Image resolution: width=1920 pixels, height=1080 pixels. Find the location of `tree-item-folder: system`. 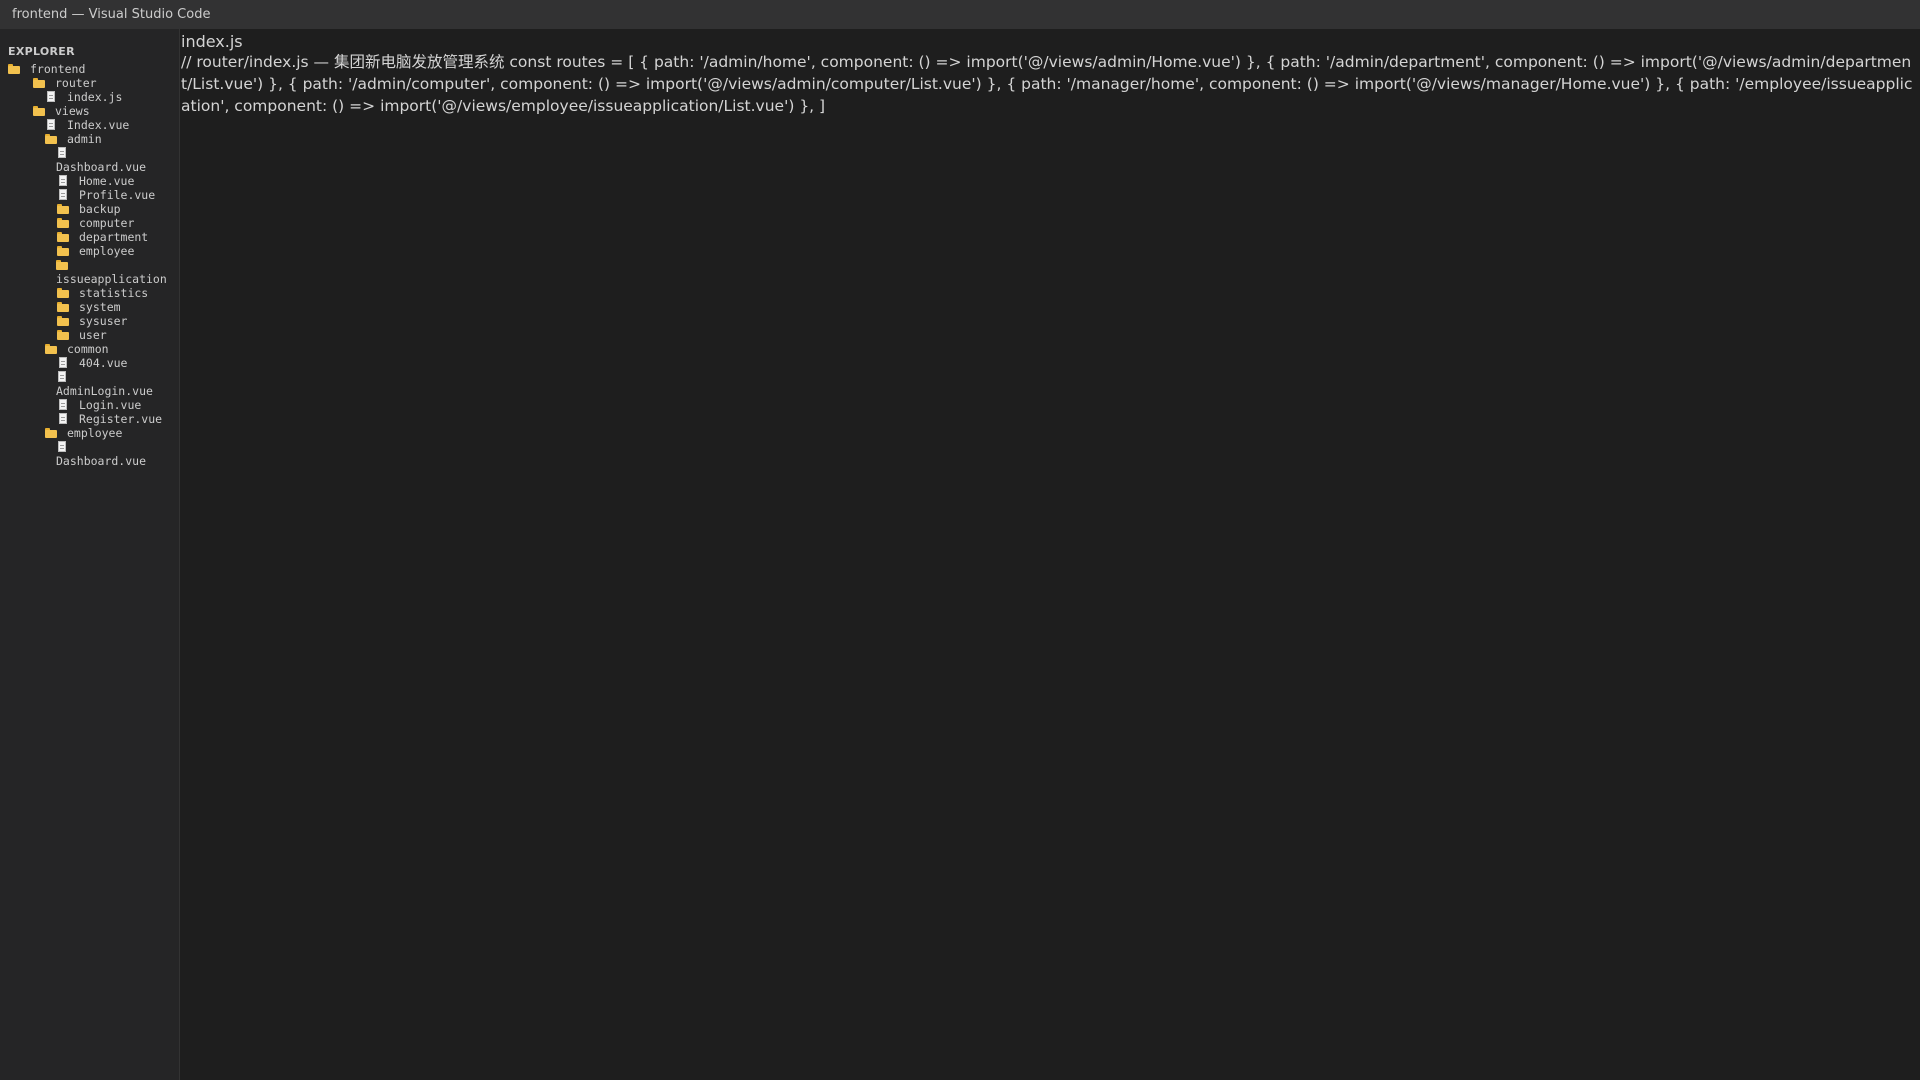

tree-item-folder: system is located at coordinates (89, 307).